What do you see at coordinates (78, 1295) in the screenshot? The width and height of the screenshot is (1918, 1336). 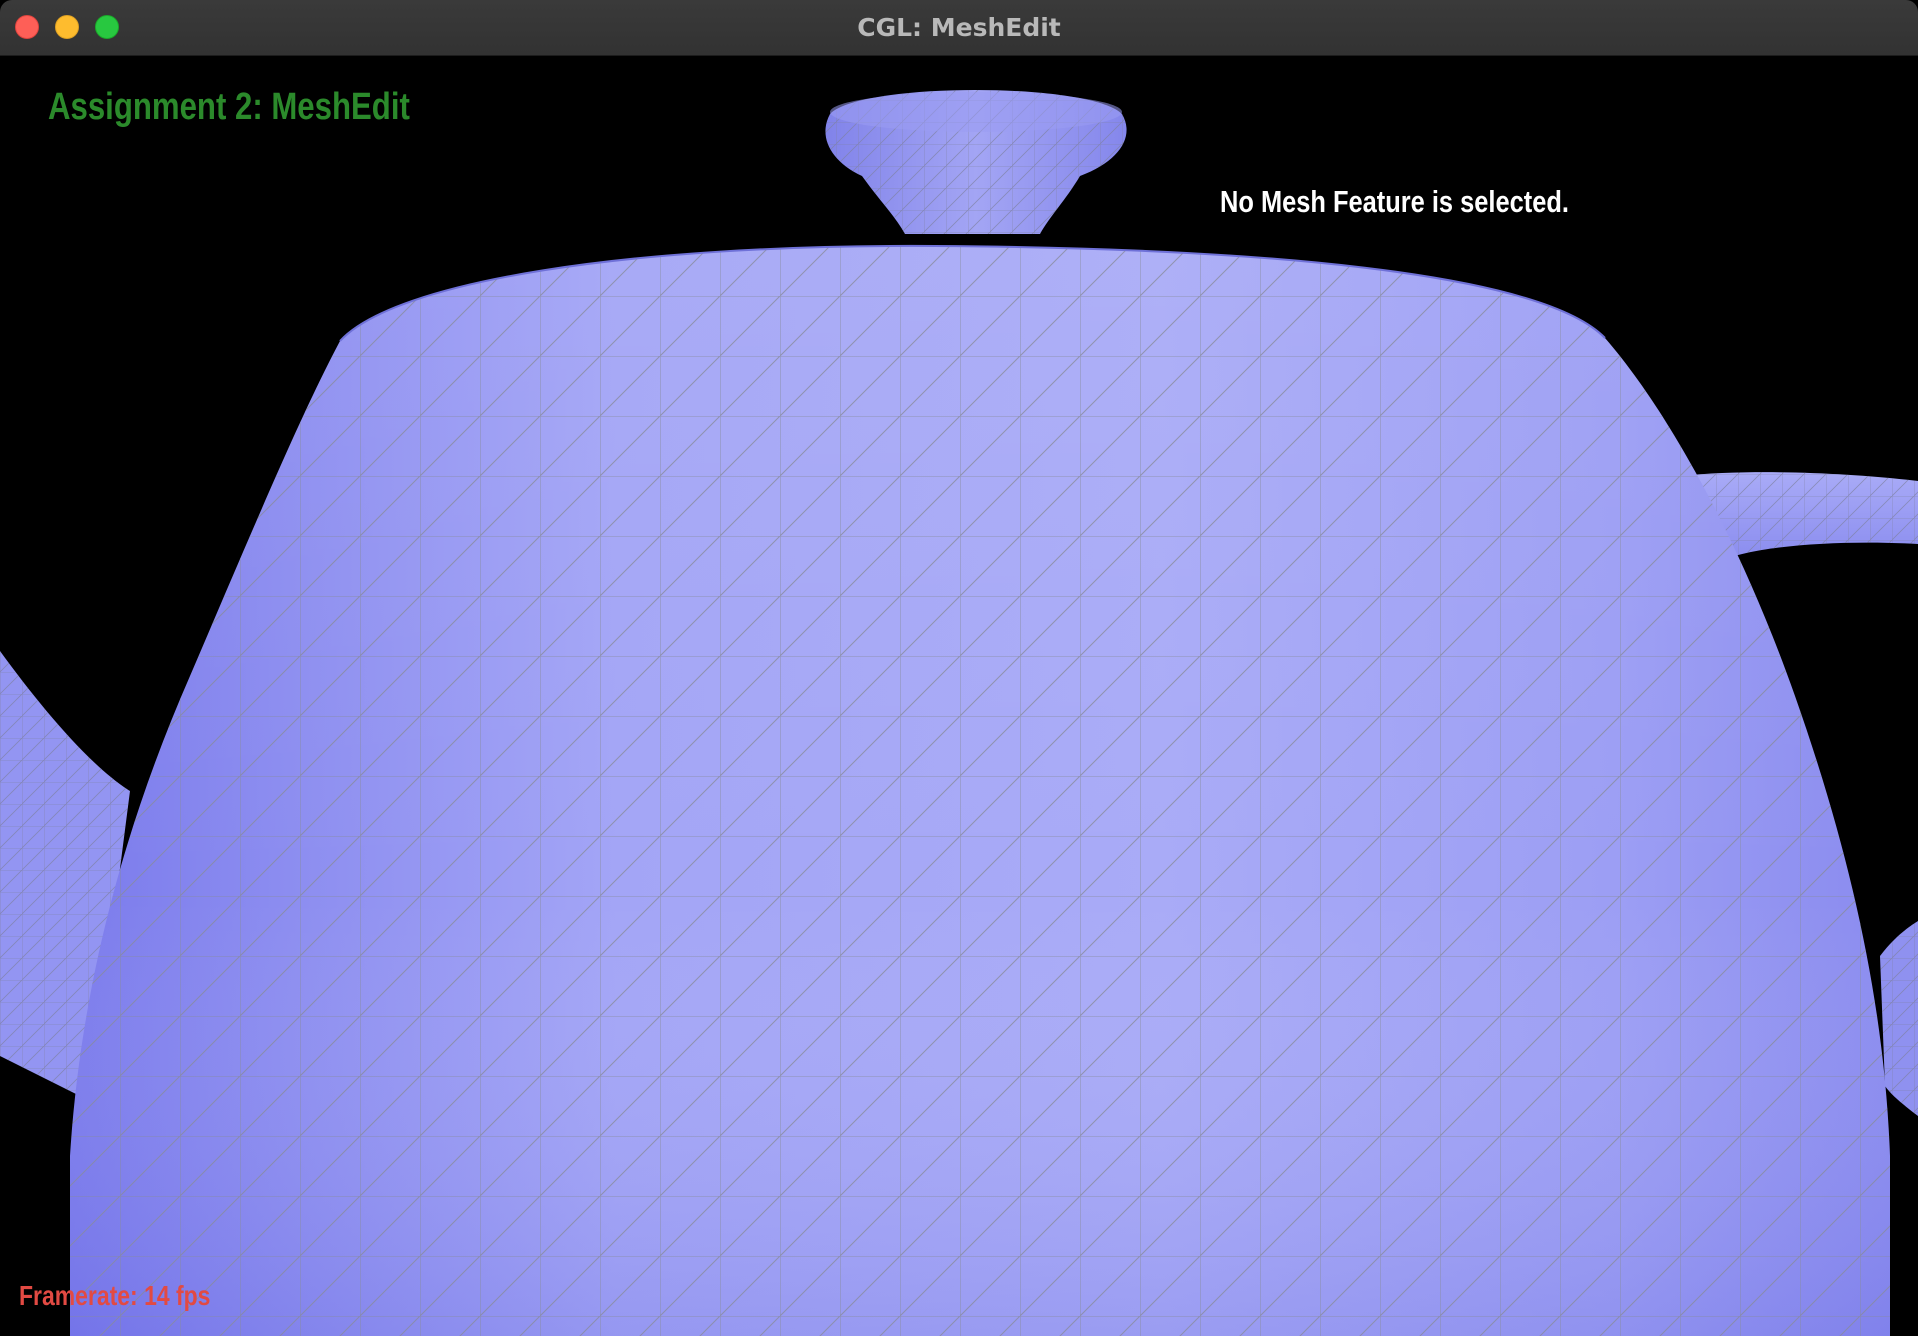 I see `framerate-label: Framerate:` at bounding box center [78, 1295].